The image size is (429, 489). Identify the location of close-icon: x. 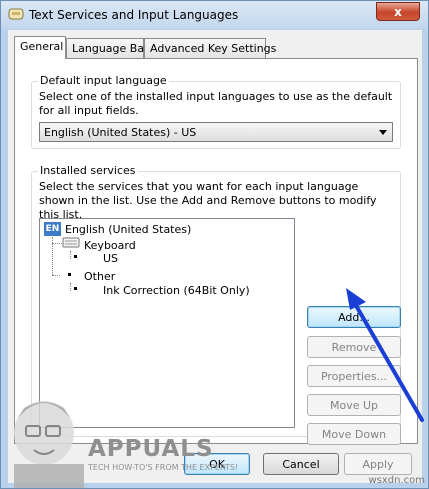
(398, 11).